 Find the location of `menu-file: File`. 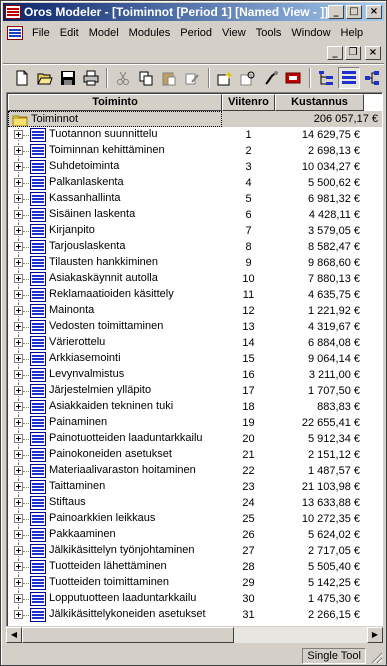

menu-file: File is located at coordinates (41, 33).